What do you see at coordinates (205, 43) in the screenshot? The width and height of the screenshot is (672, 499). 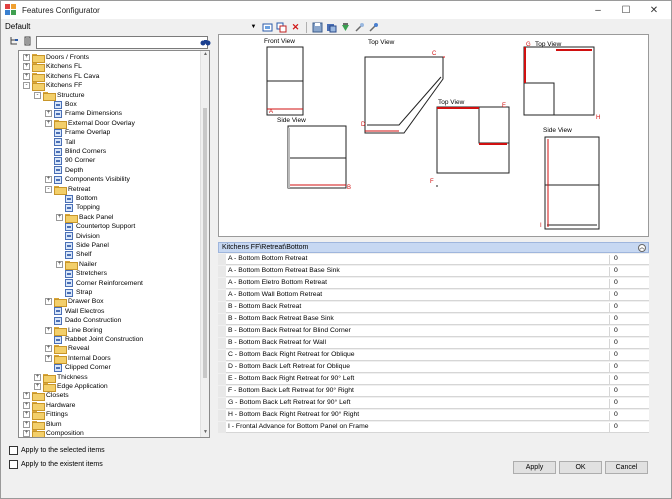 I see `binoculars-find-icon` at bounding box center [205, 43].